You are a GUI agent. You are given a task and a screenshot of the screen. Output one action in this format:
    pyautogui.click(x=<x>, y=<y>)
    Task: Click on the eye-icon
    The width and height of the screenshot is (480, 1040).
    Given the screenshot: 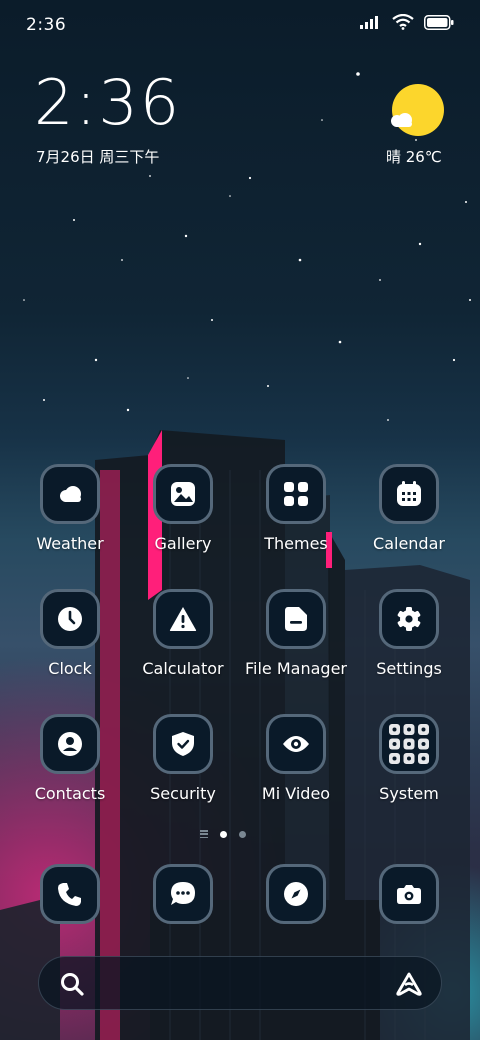 What is the action you would take?
    pyautogui.click(x=296, y=744)
    